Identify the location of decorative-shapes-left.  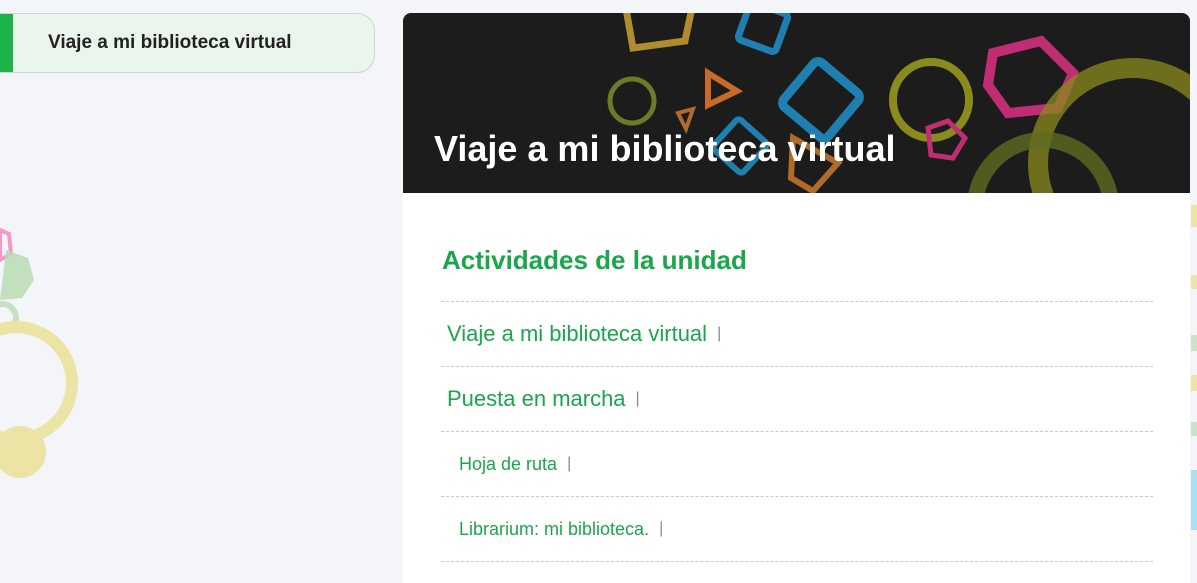
(39, 352).